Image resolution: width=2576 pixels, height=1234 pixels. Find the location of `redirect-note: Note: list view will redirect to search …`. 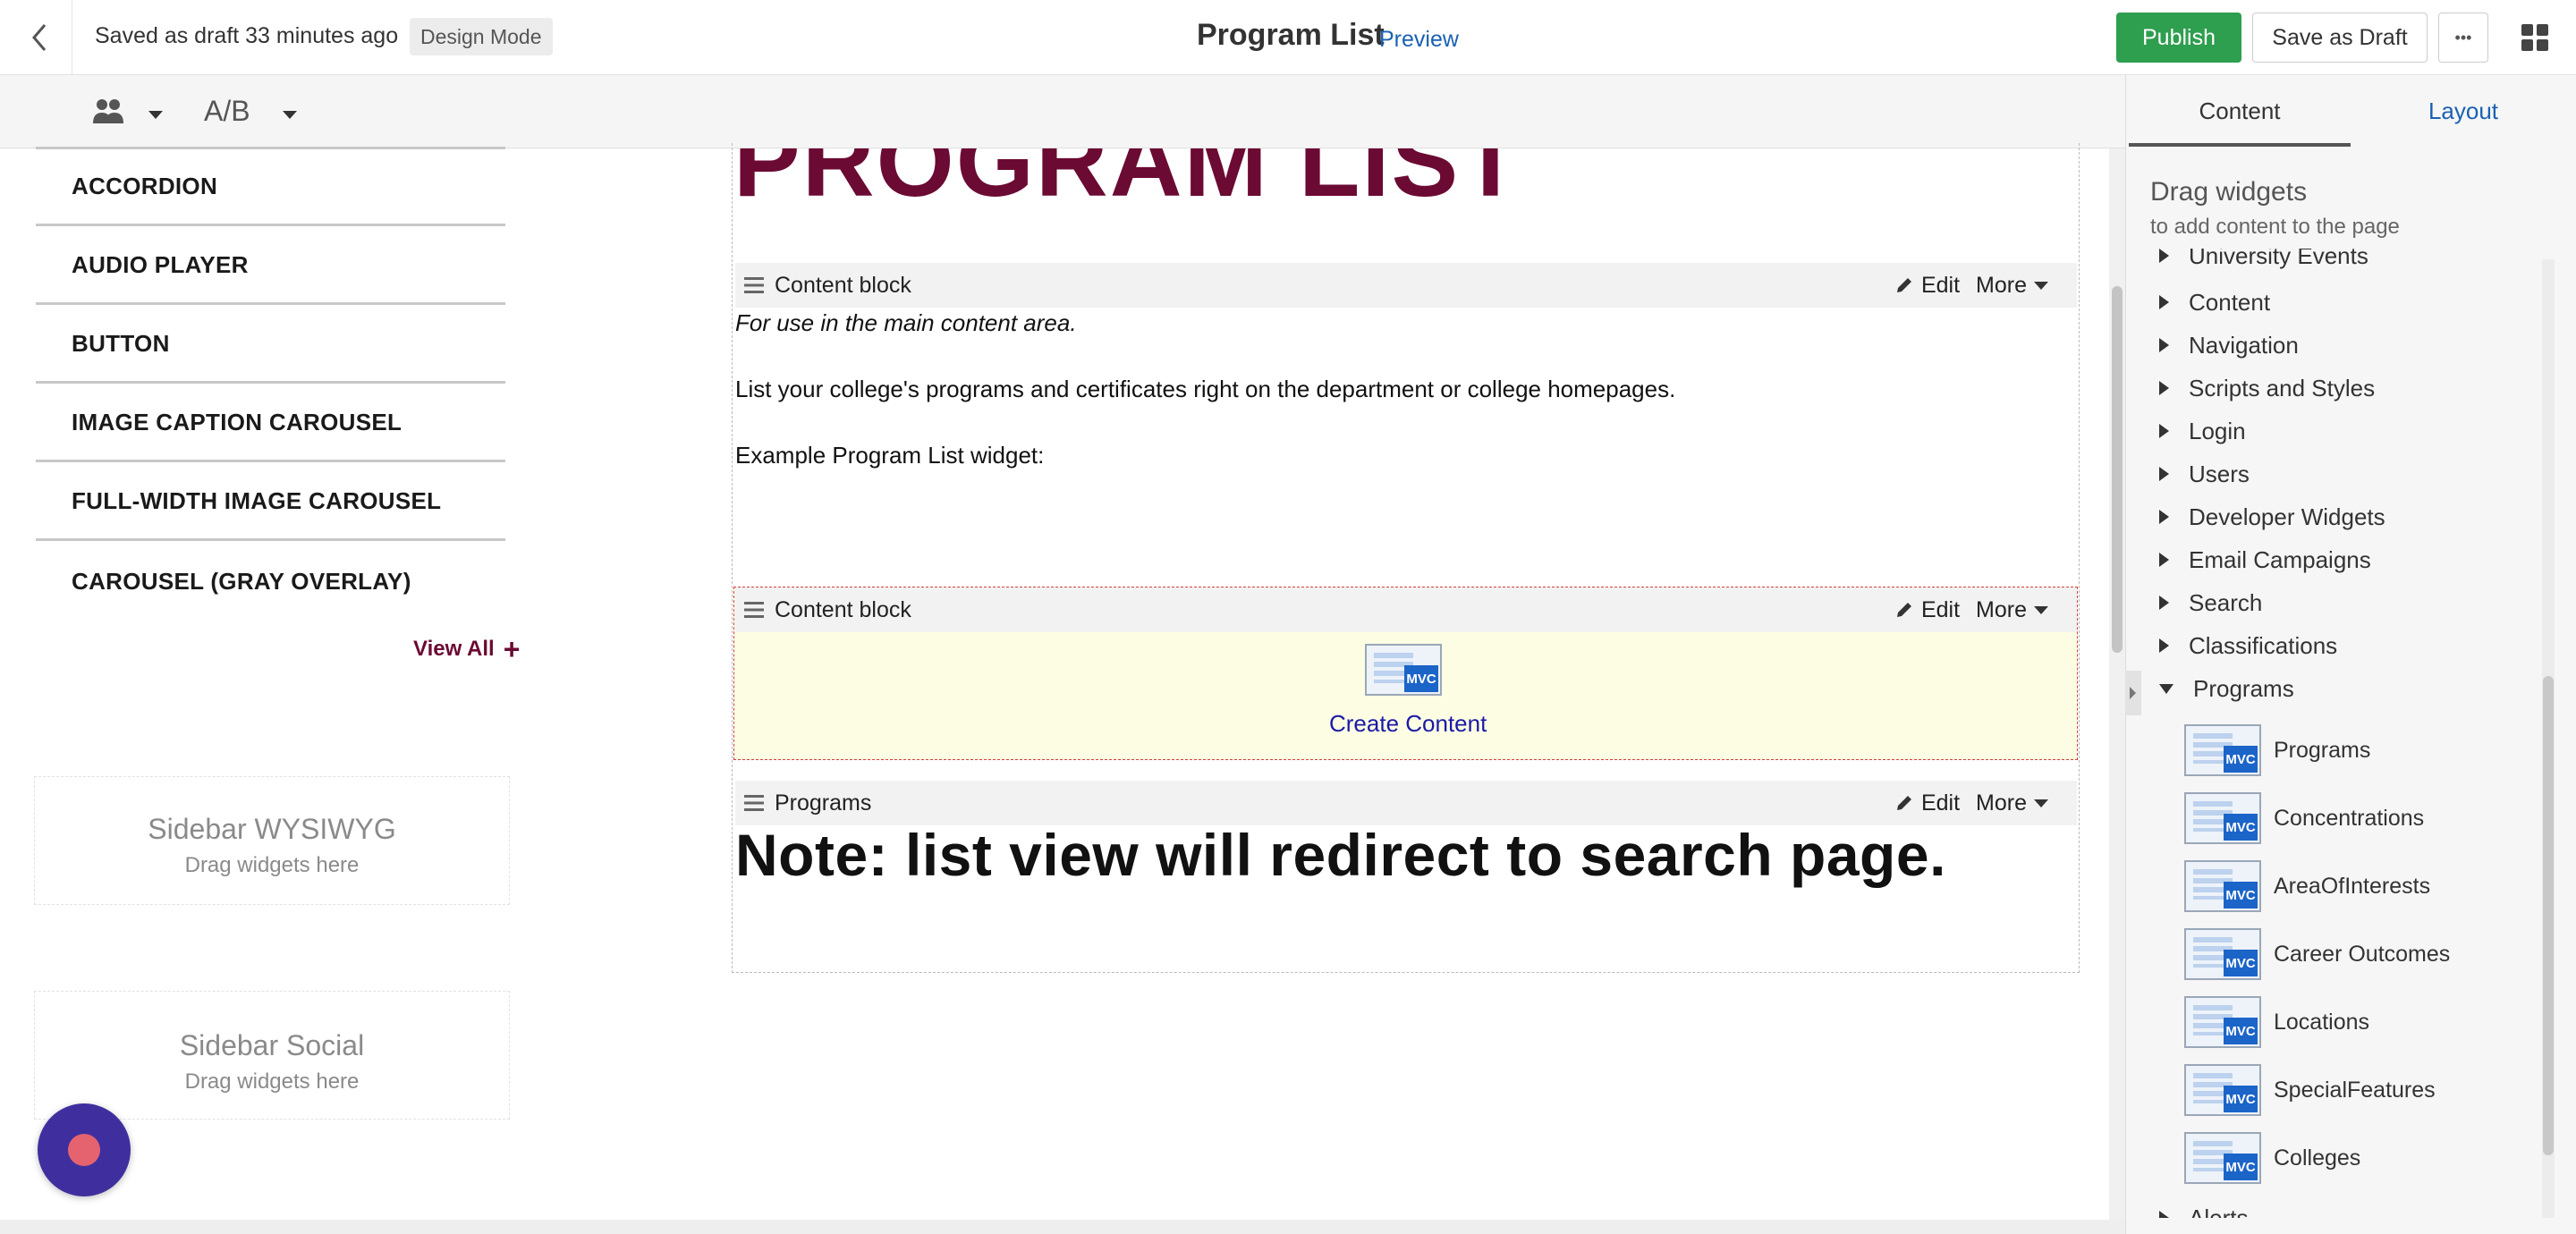

redirect-note: Note: list view will redirect to search … is located at coordinates (1340, 855).